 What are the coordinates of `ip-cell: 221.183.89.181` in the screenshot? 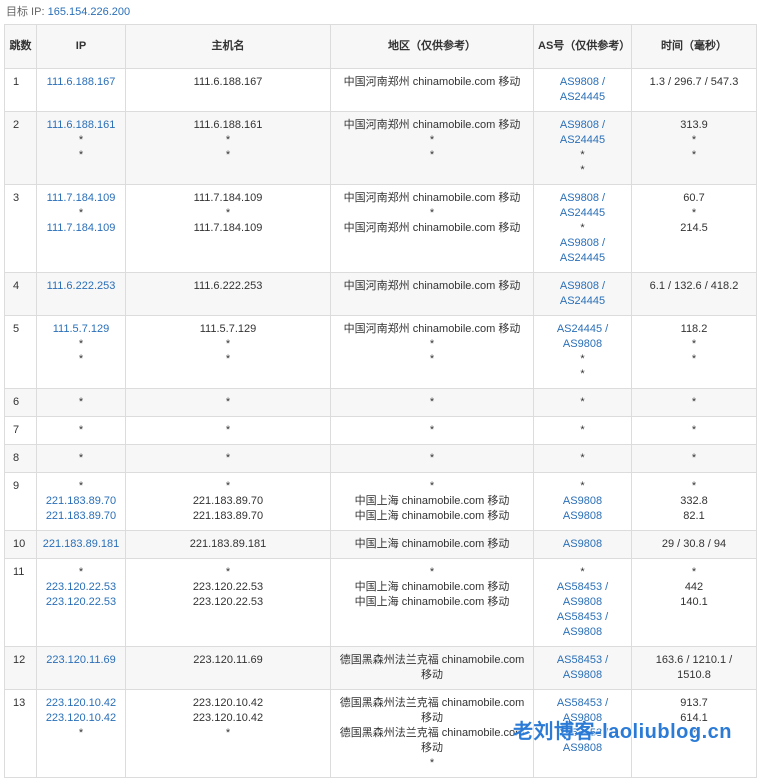 It's located at (81, 544).